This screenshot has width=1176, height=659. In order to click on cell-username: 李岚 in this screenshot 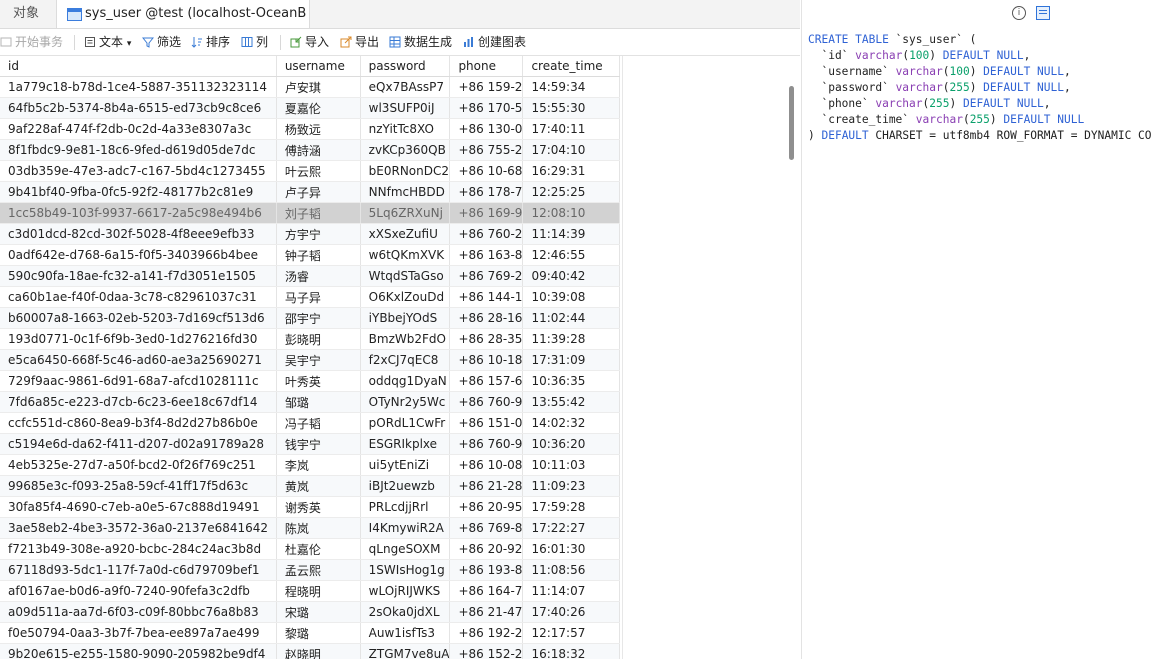, I will do `click(318, 465)`.